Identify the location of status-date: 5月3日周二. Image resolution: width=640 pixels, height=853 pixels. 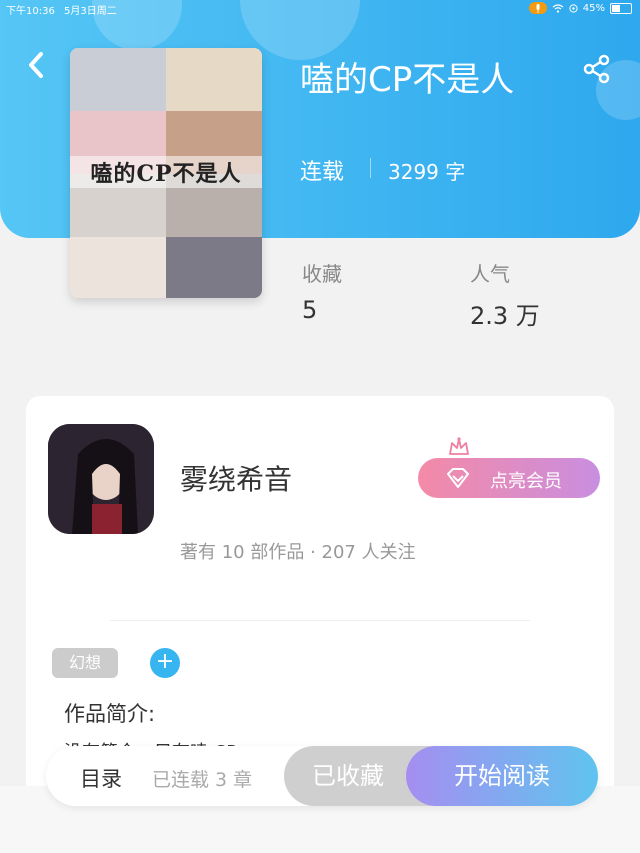
(90, 11).